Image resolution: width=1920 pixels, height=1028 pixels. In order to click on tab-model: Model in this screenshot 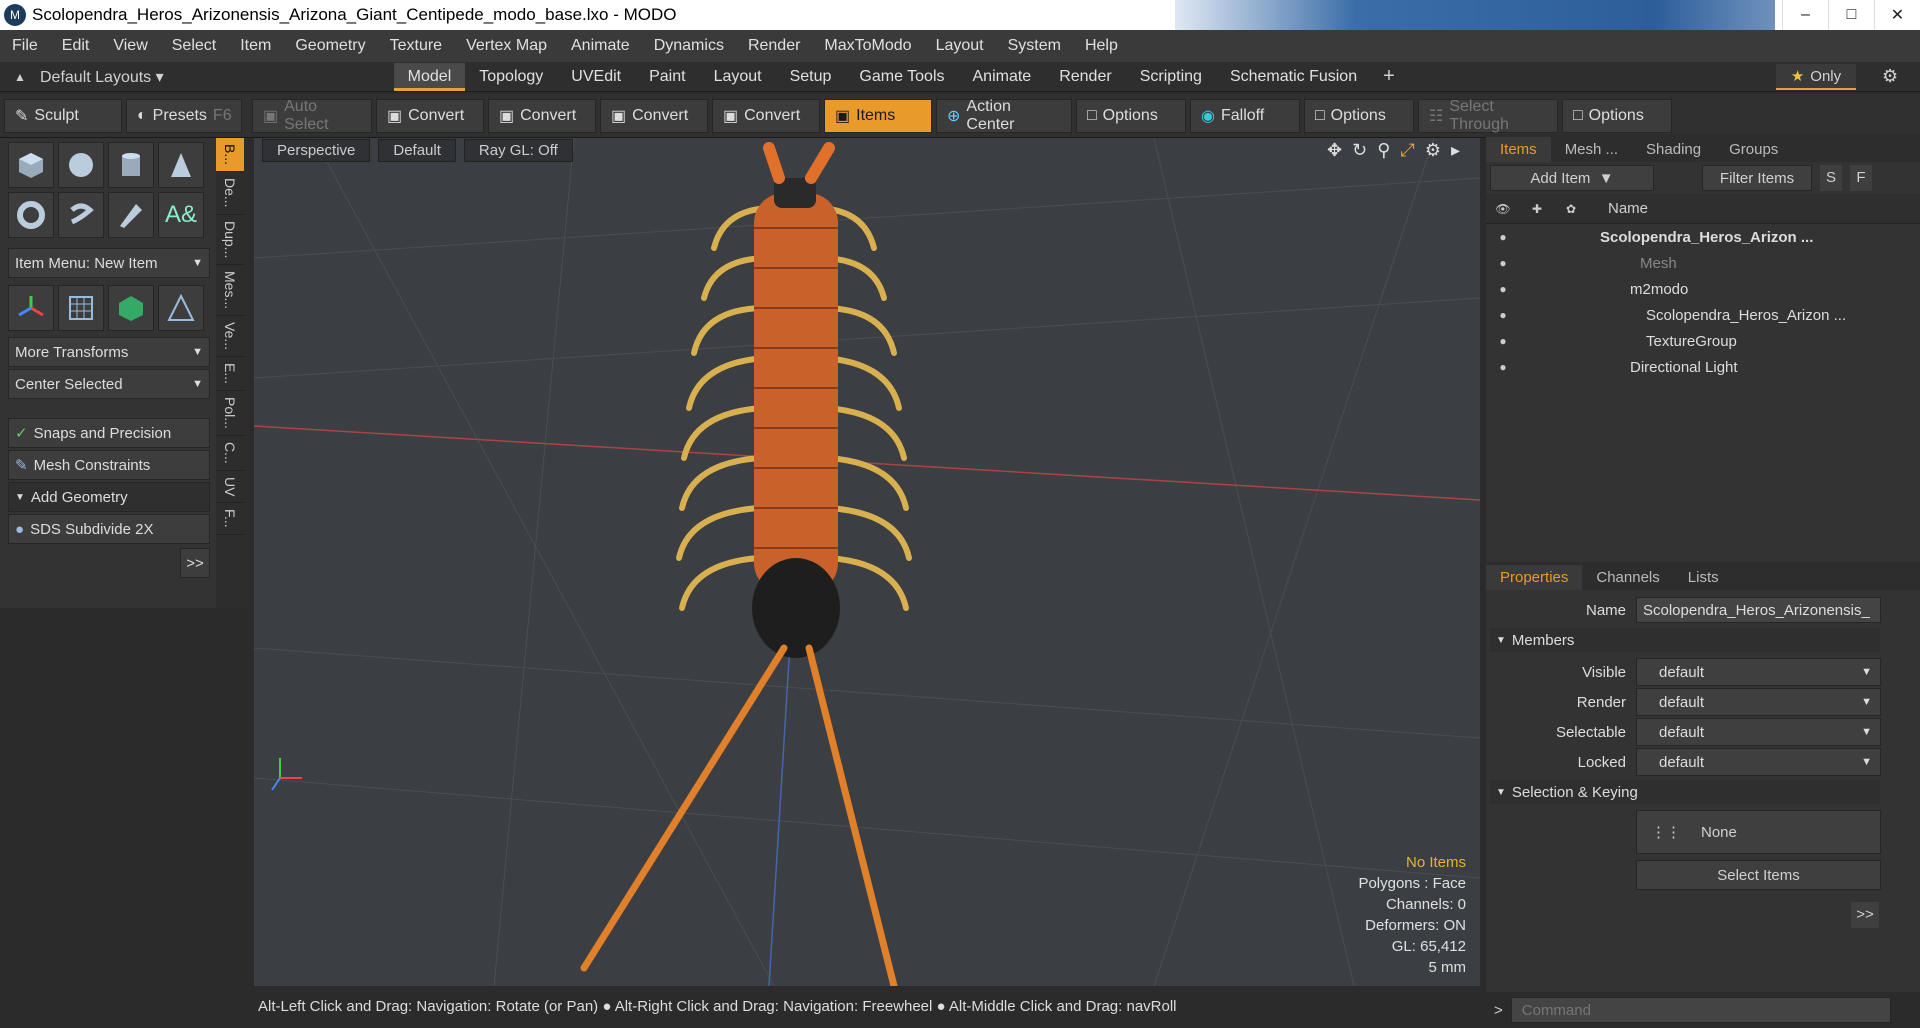, I will do `click(429, 76)`.